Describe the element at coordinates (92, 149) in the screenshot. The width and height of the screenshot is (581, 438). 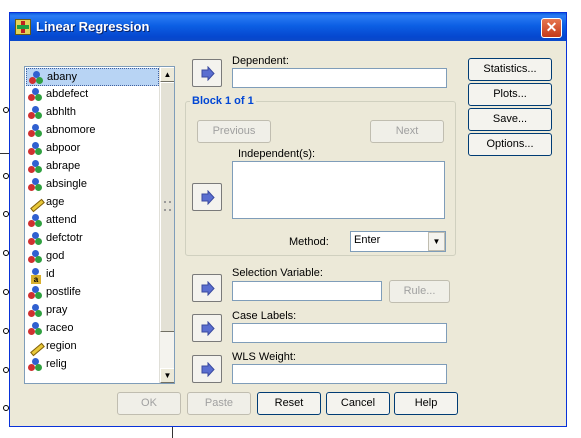
I see `list-item: abpoor` at that location.